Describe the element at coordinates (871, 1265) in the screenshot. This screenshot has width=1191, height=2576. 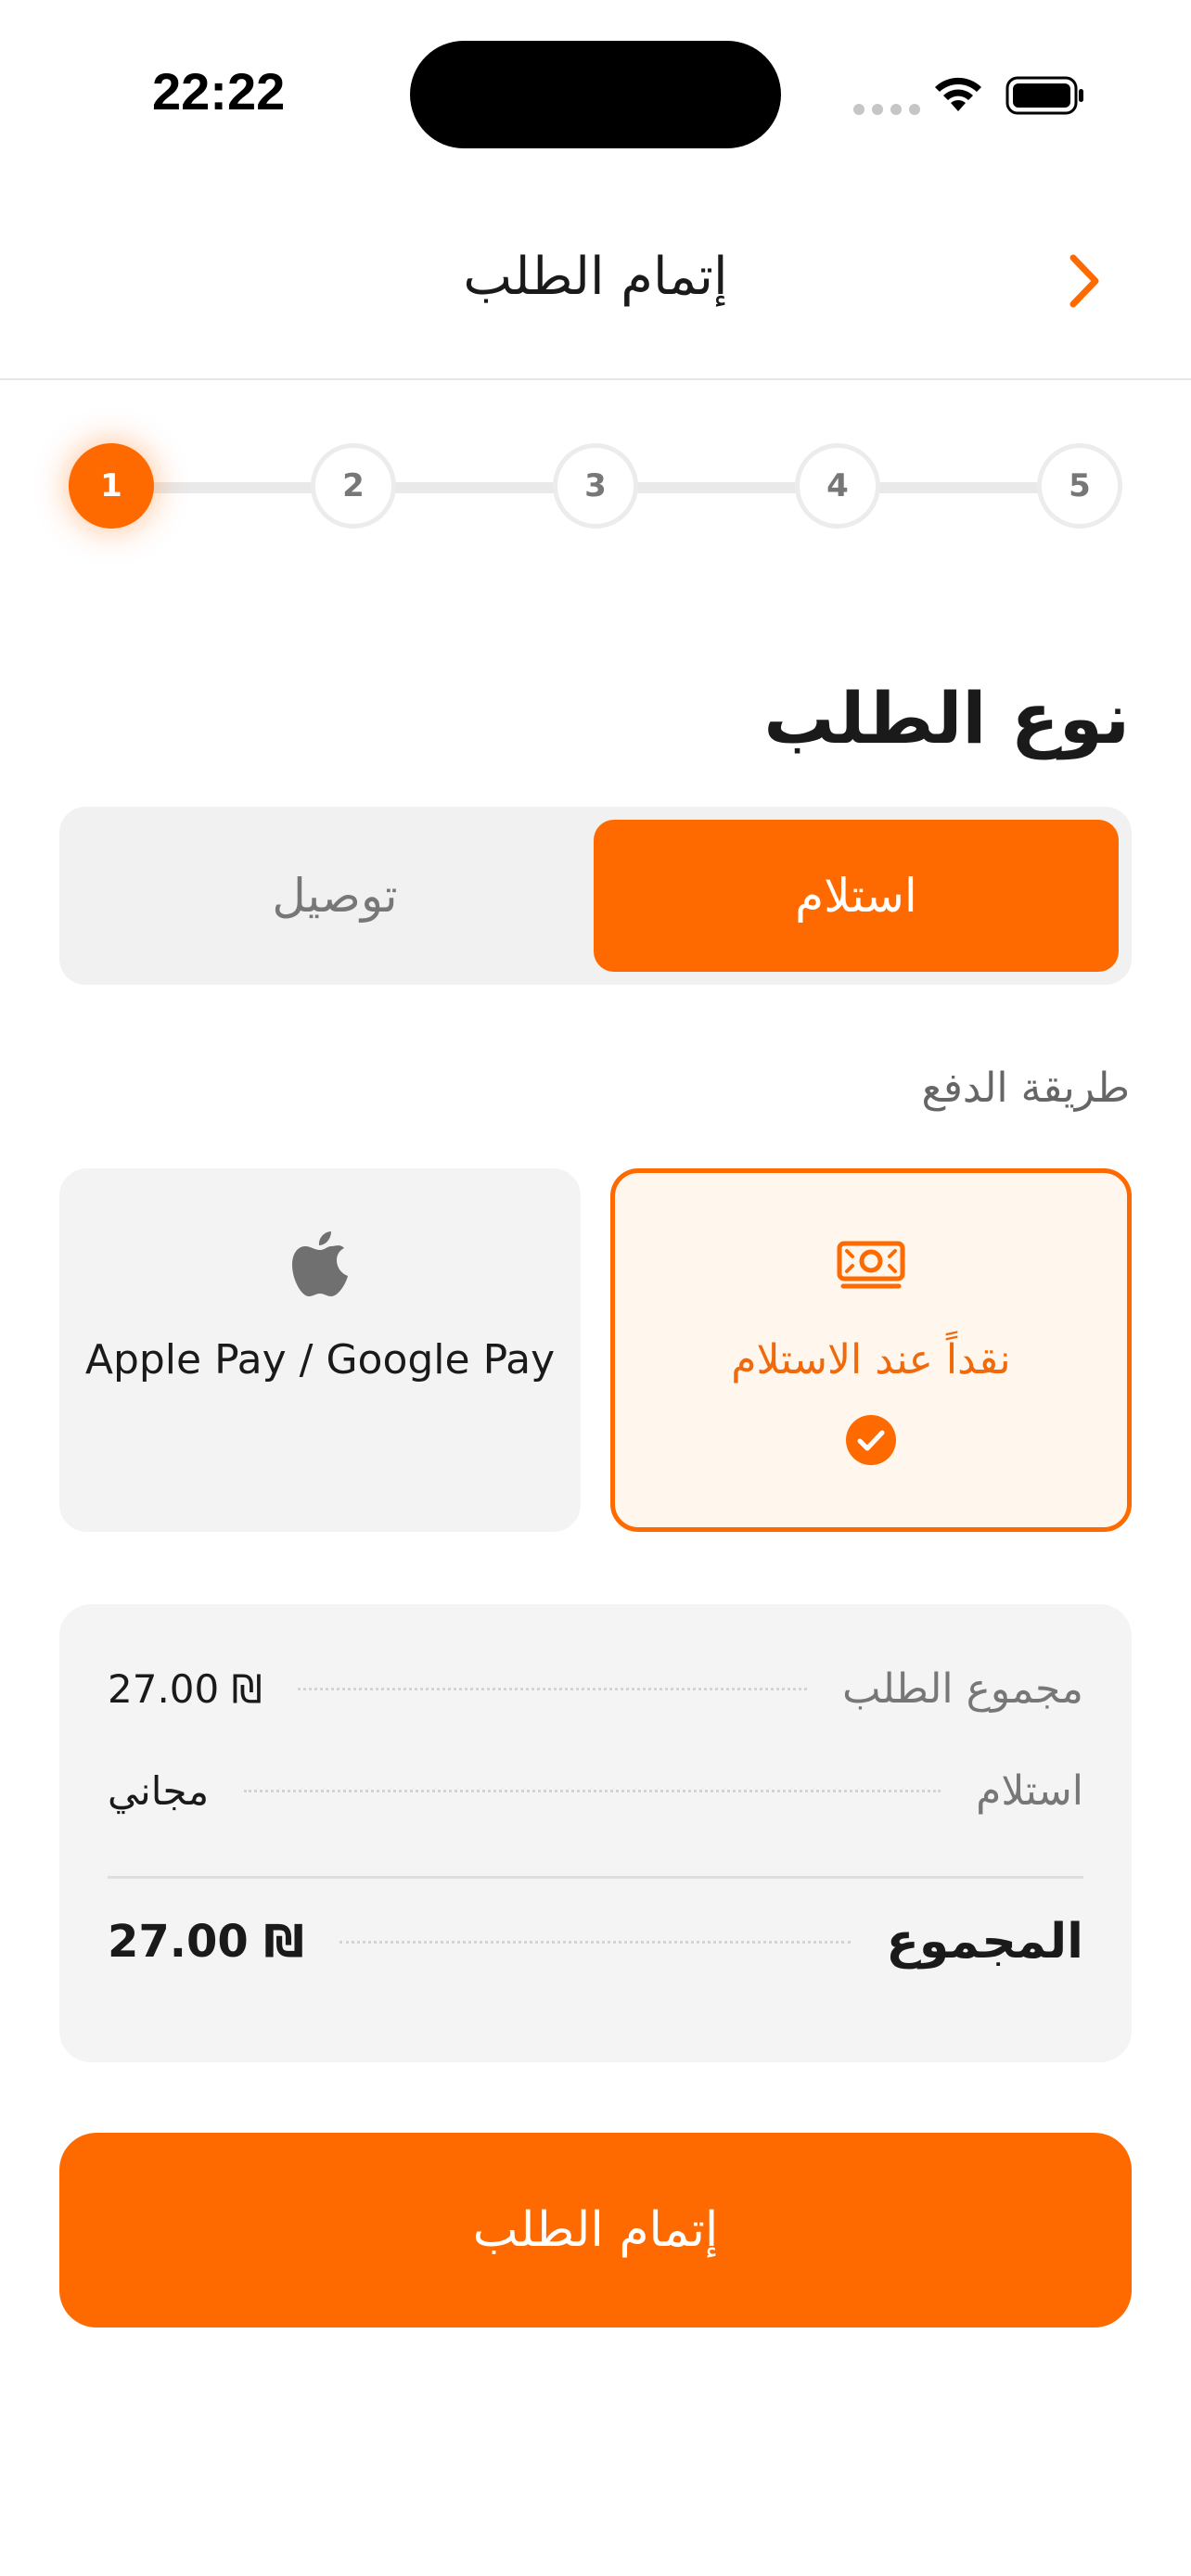
I see `cash-icon` at that location.